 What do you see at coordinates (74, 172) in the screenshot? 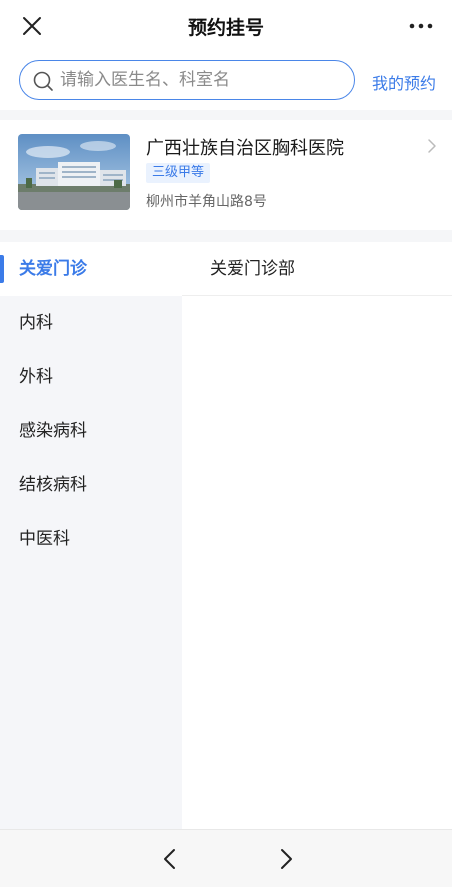
I see `hospital-photo` at bounding box center [74, 172].